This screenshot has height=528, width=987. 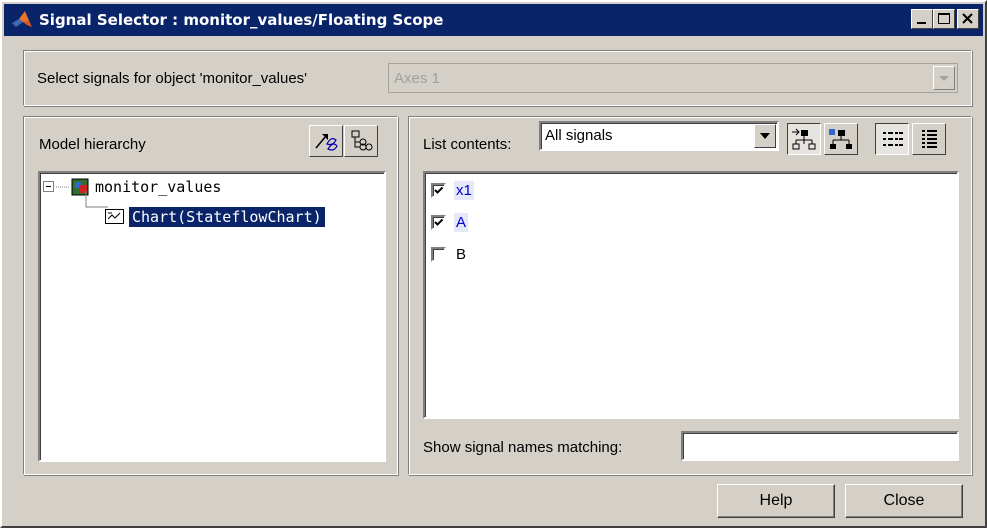 I want to click on tree-connector-lines, so click(x=78, y=202).